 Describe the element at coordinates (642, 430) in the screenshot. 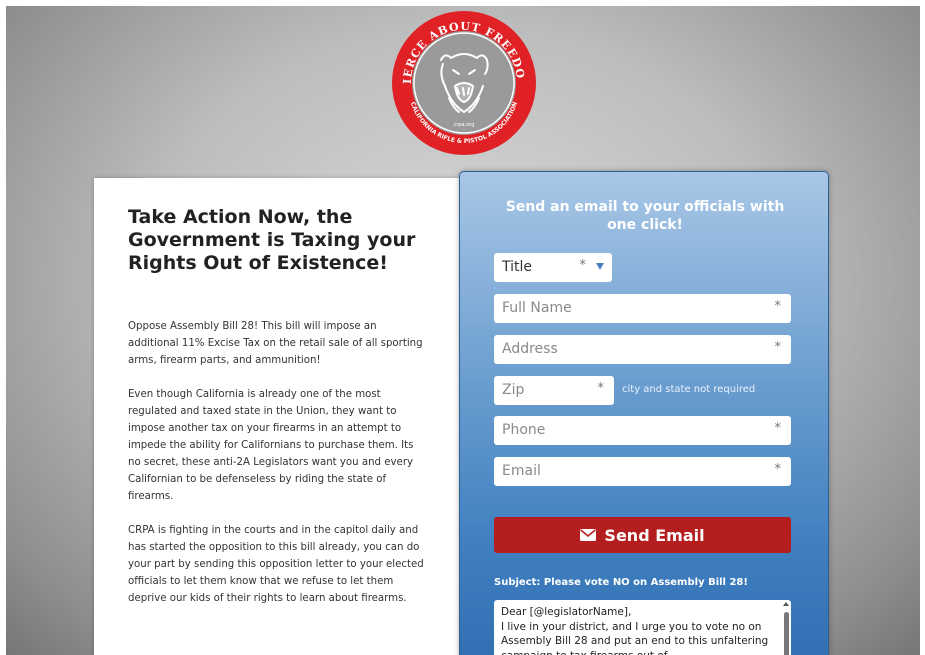

I see `phone-input: Phone *` at that location.